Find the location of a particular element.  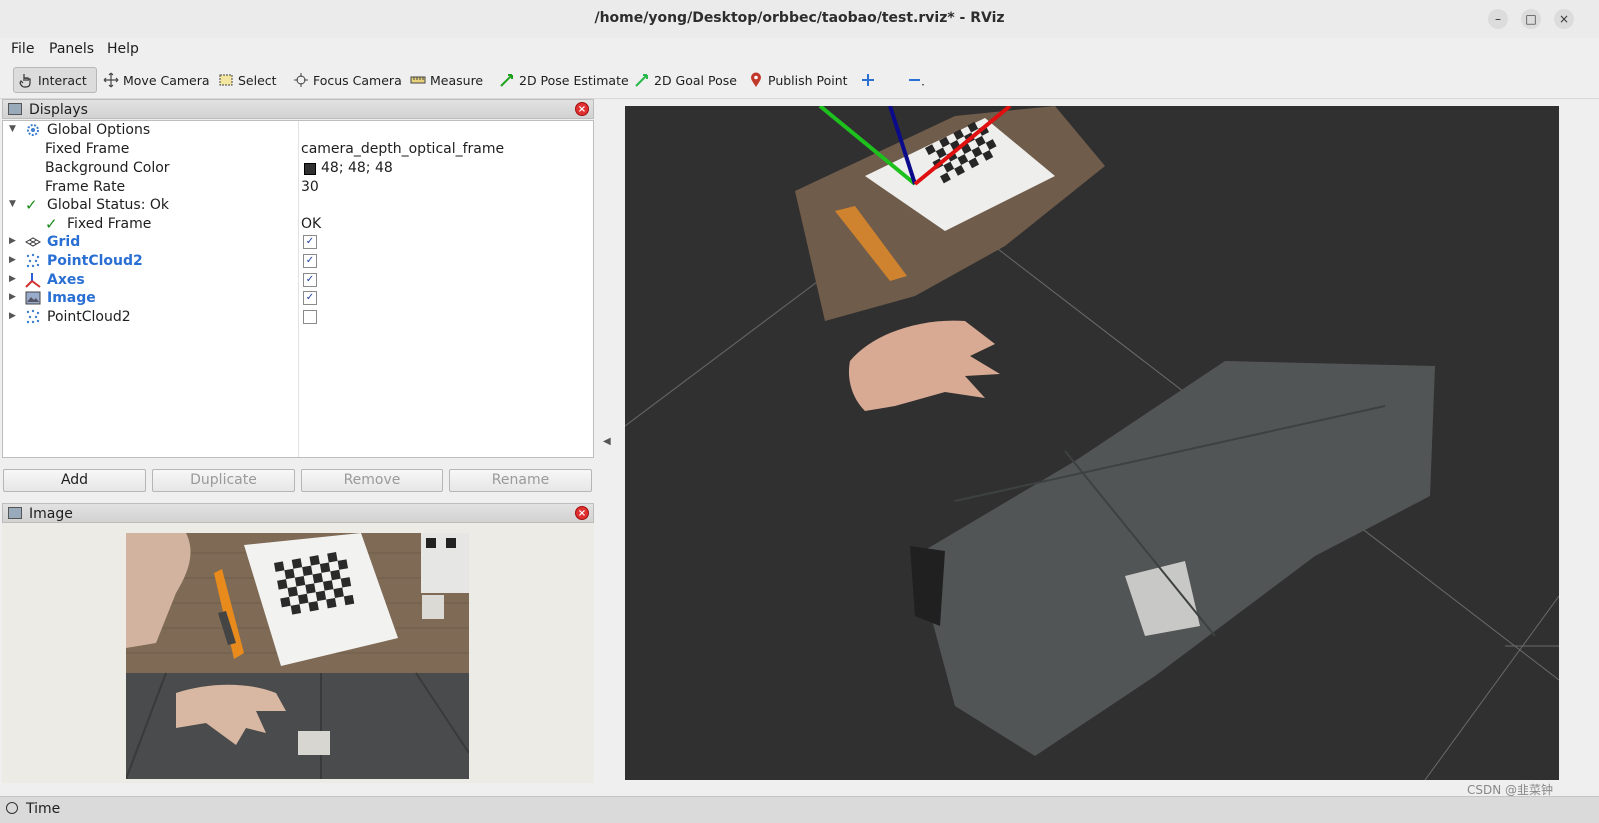

grid-checkbox: ✓ is located at coordinates (310, 242).